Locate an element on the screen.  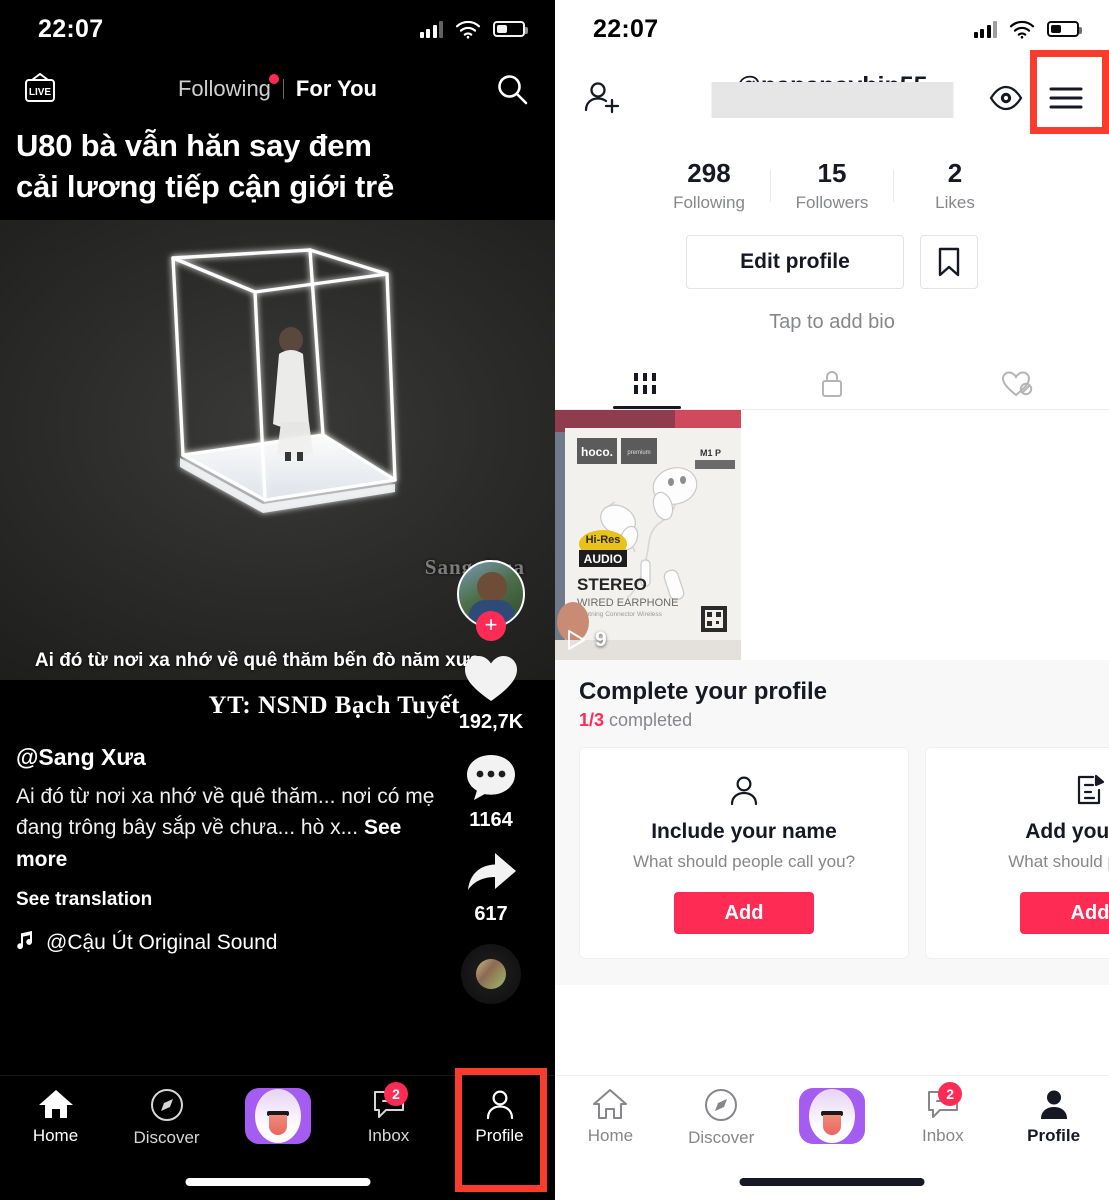
stat-followers: 15 Followers is located at coordinates (832, 185).